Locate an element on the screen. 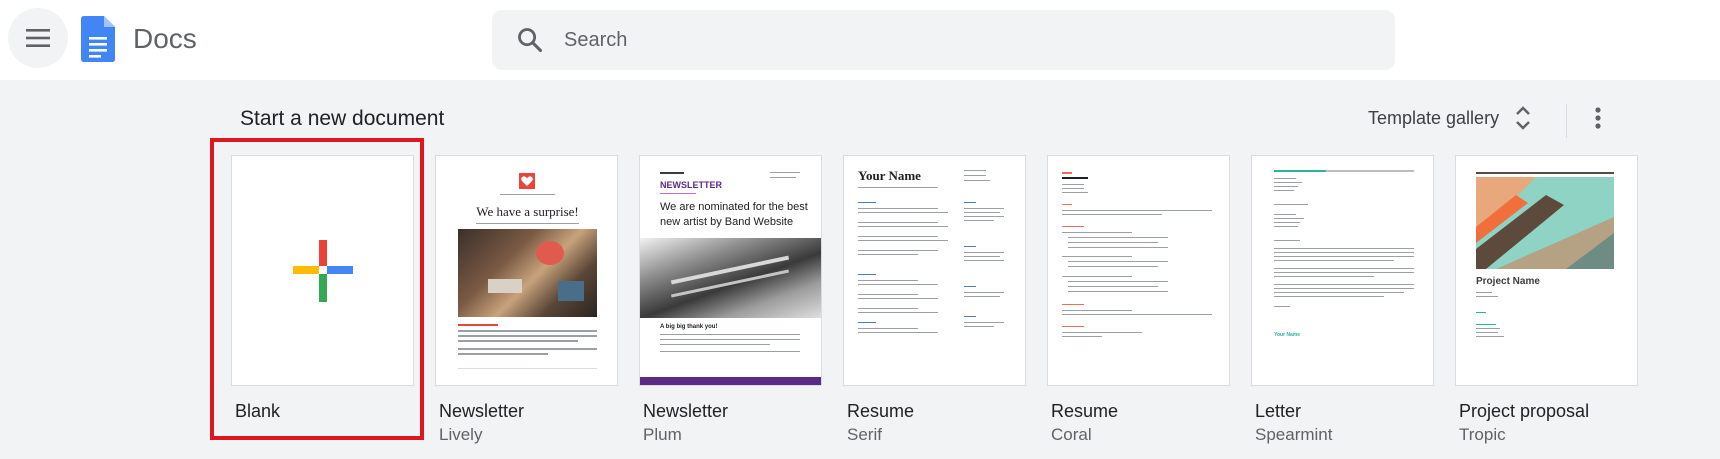 This screenshot has width=1720, height=459. template-title: Blank is located at coordinates (258, 411).